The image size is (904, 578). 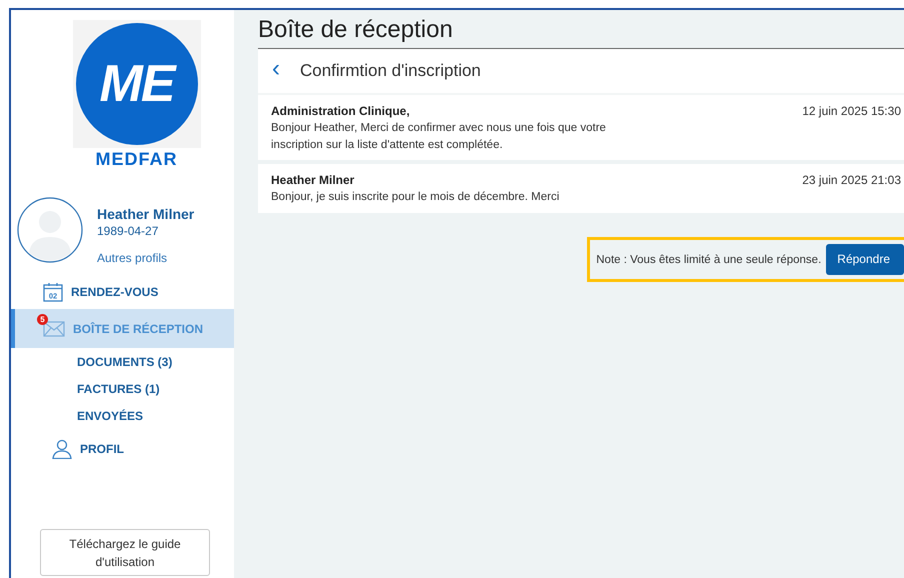 What do you see at coordinates (709, 260) in the screenshot?
I see `note-text: Note : Vous êtes limité à une seule réponse.` at bounding box center [709, 260].